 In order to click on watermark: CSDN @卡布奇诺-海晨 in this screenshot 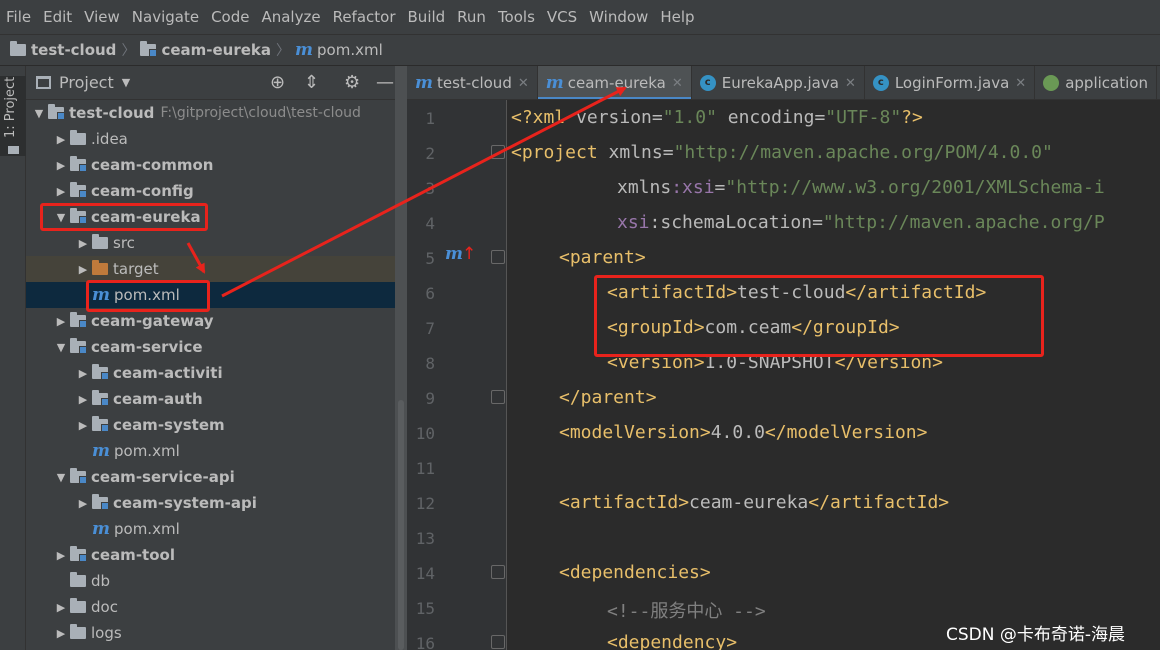, I will do `click(1036, 635)`.